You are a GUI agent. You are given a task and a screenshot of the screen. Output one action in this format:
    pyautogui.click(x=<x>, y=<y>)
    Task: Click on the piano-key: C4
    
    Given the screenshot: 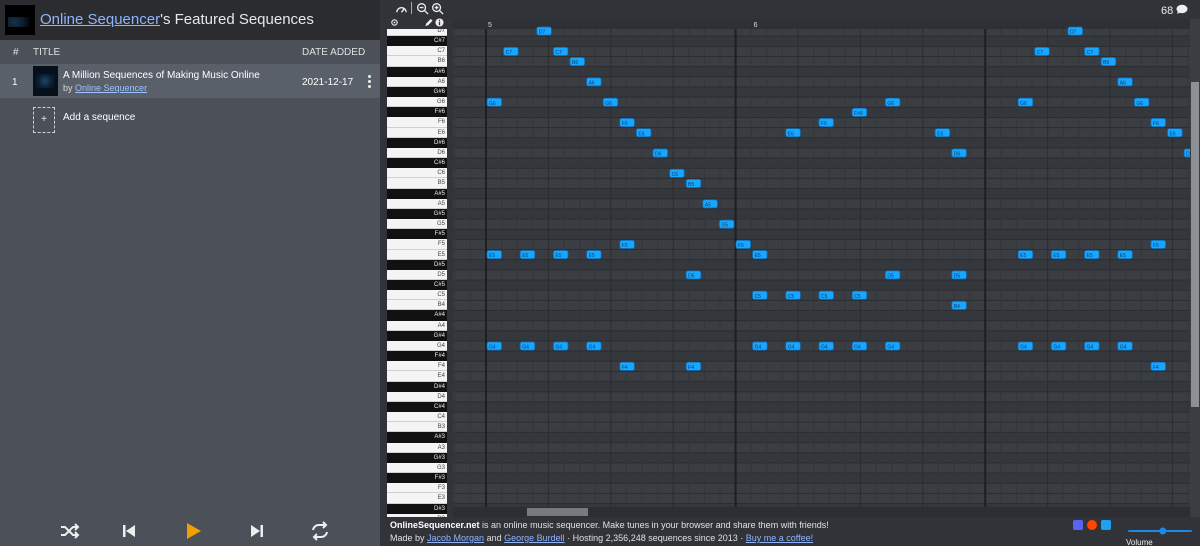 What is the action you would take?
    pyautogui.click(x=417, y=417)
    